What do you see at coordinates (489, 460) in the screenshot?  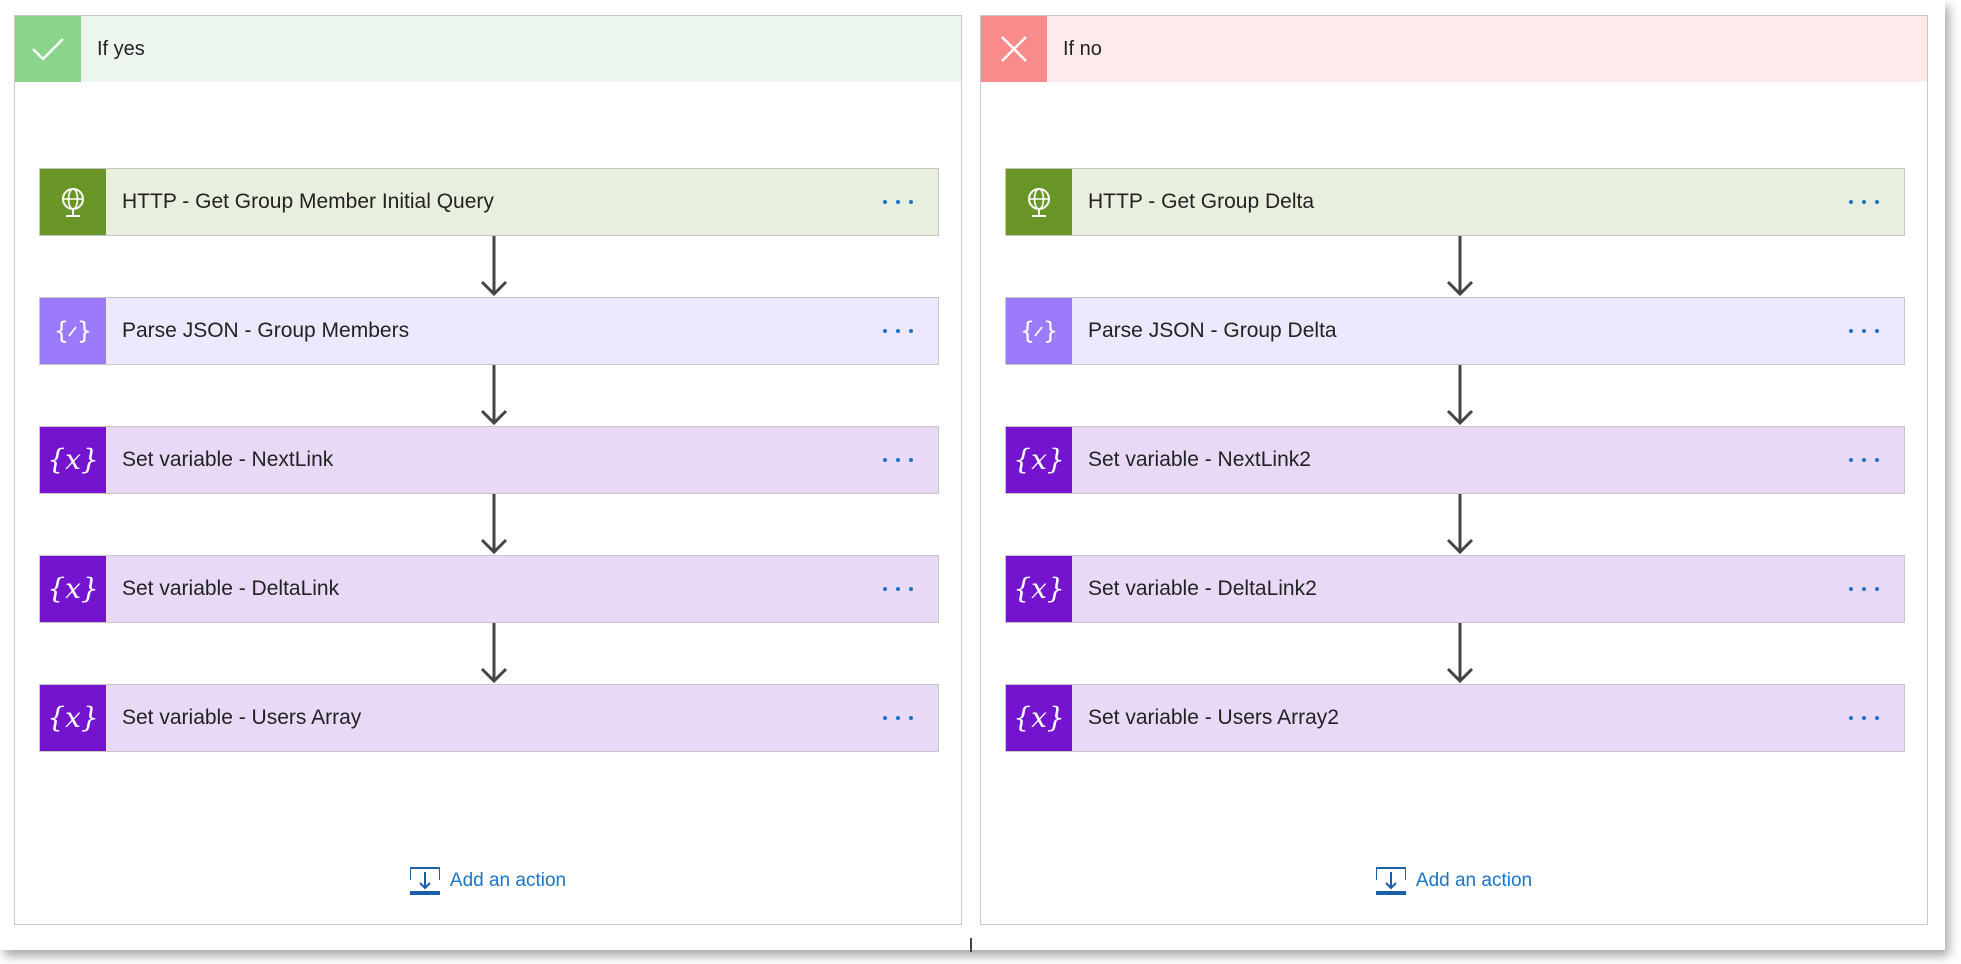 I see `action-card: {x} Set variable - NextLink` at bounding box center [489, 460].